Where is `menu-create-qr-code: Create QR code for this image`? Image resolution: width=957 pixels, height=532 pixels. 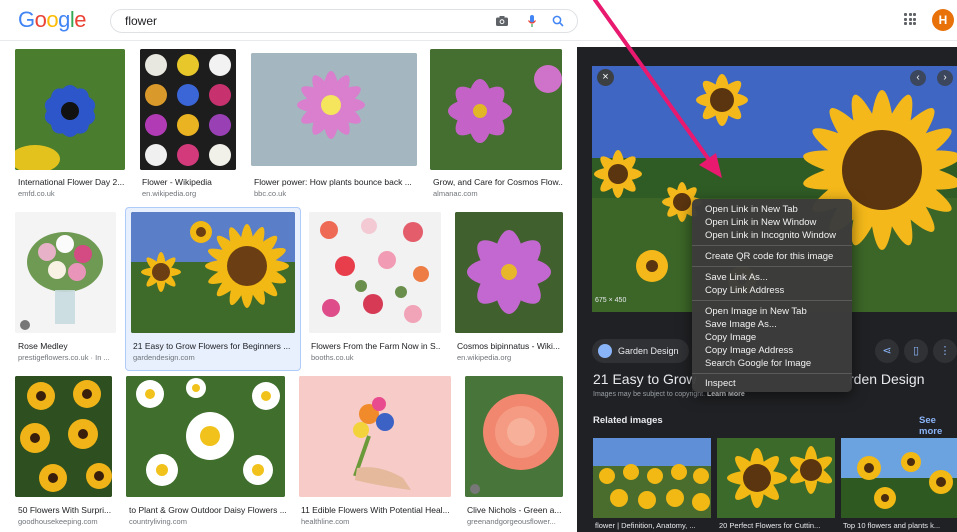 menu-create-qr-code: Create QR code for this image is located at coordinates (769, 256).